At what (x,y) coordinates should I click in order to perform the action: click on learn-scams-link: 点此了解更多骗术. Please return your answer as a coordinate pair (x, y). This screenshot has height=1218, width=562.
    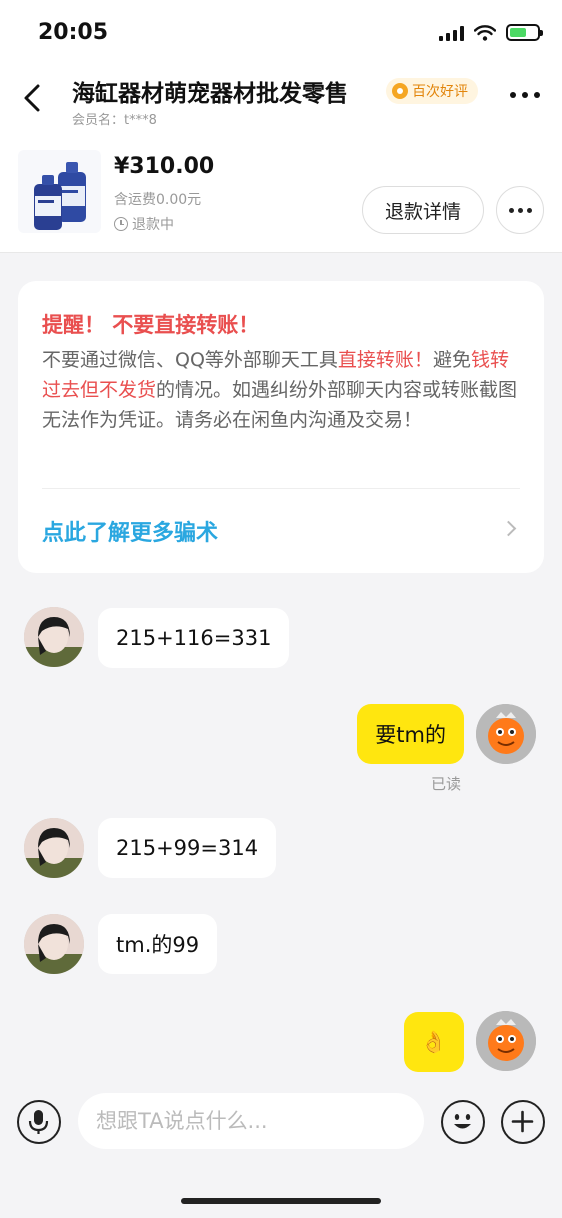
    Looking at the image, I should click on (130, 531).